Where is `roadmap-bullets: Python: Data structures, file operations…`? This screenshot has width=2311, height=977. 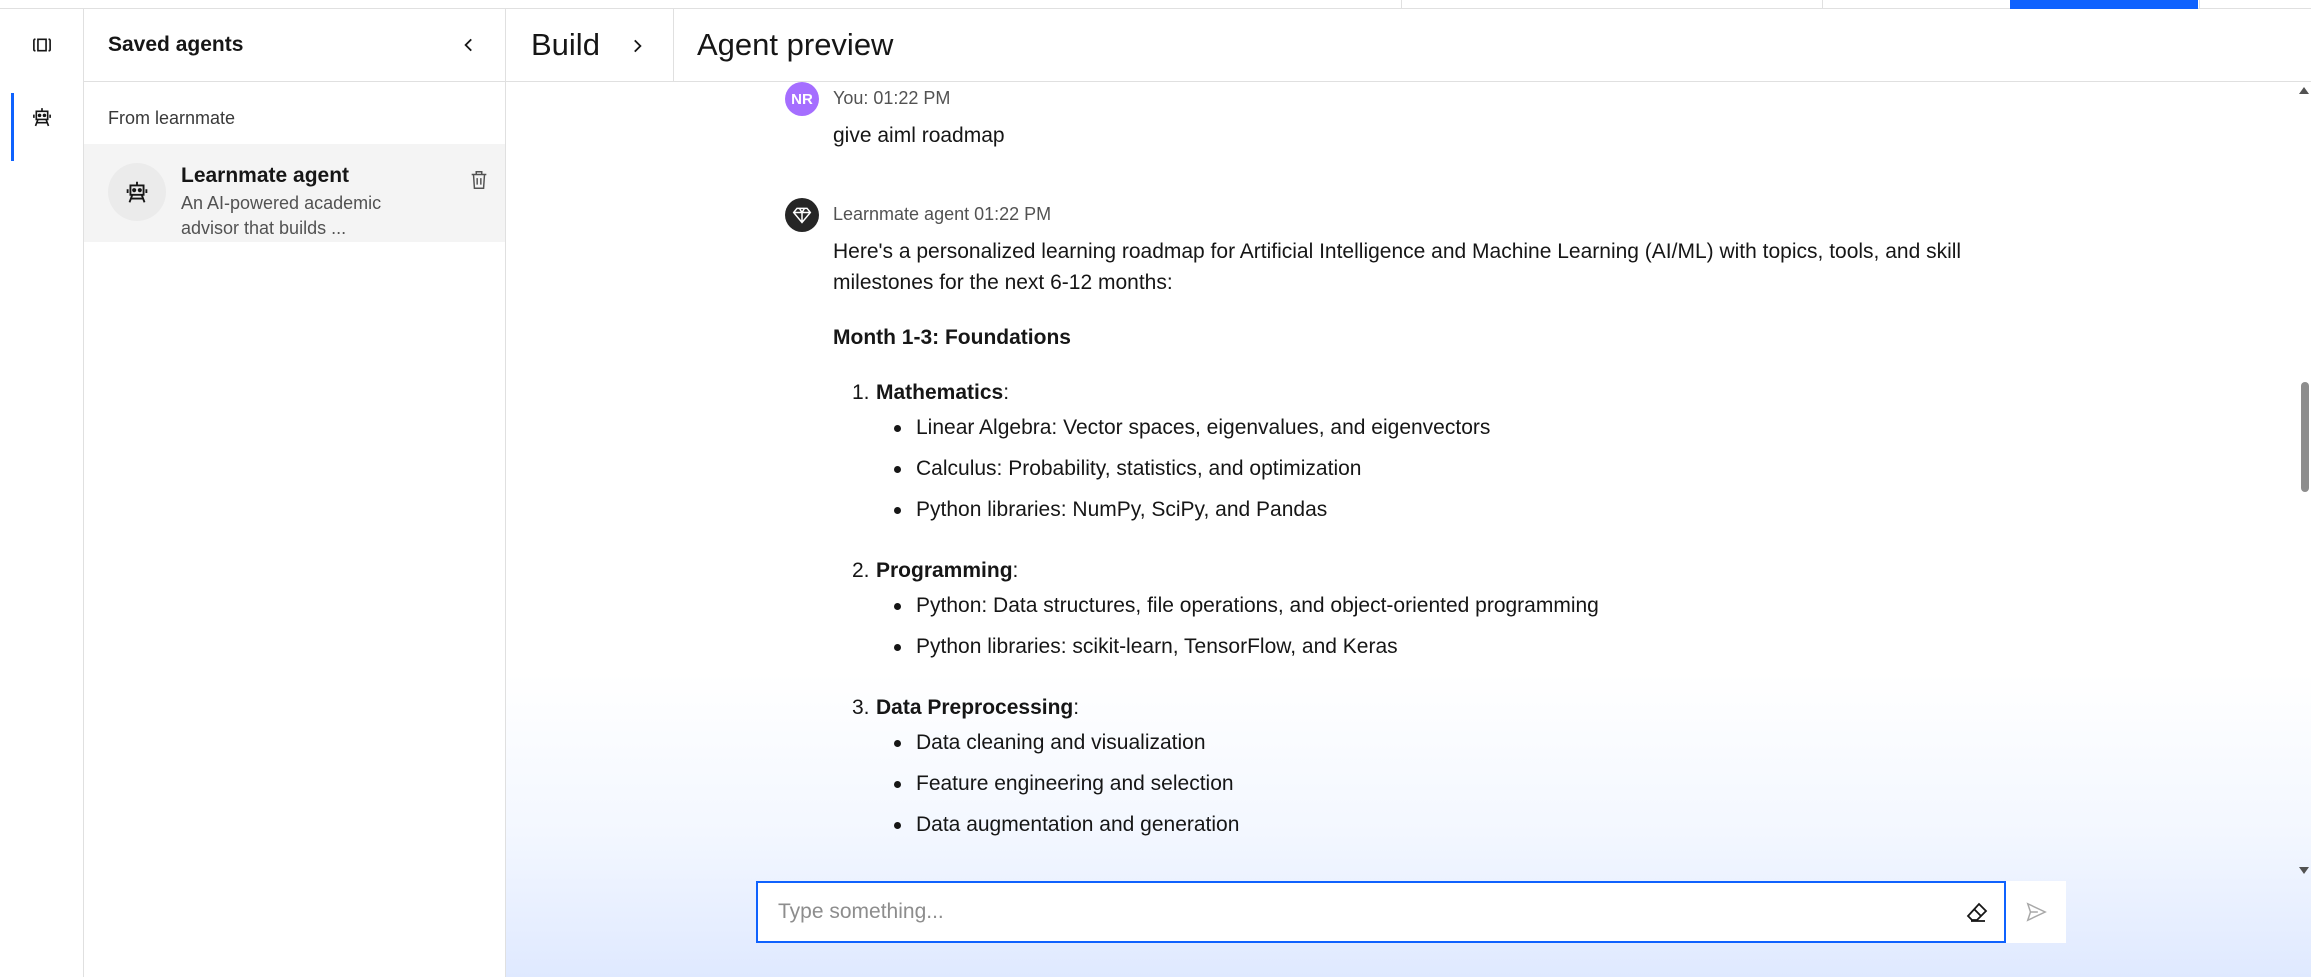
roadmap-bullets: Python: Data structures, file operations… is located at coordinates (1407, 626).